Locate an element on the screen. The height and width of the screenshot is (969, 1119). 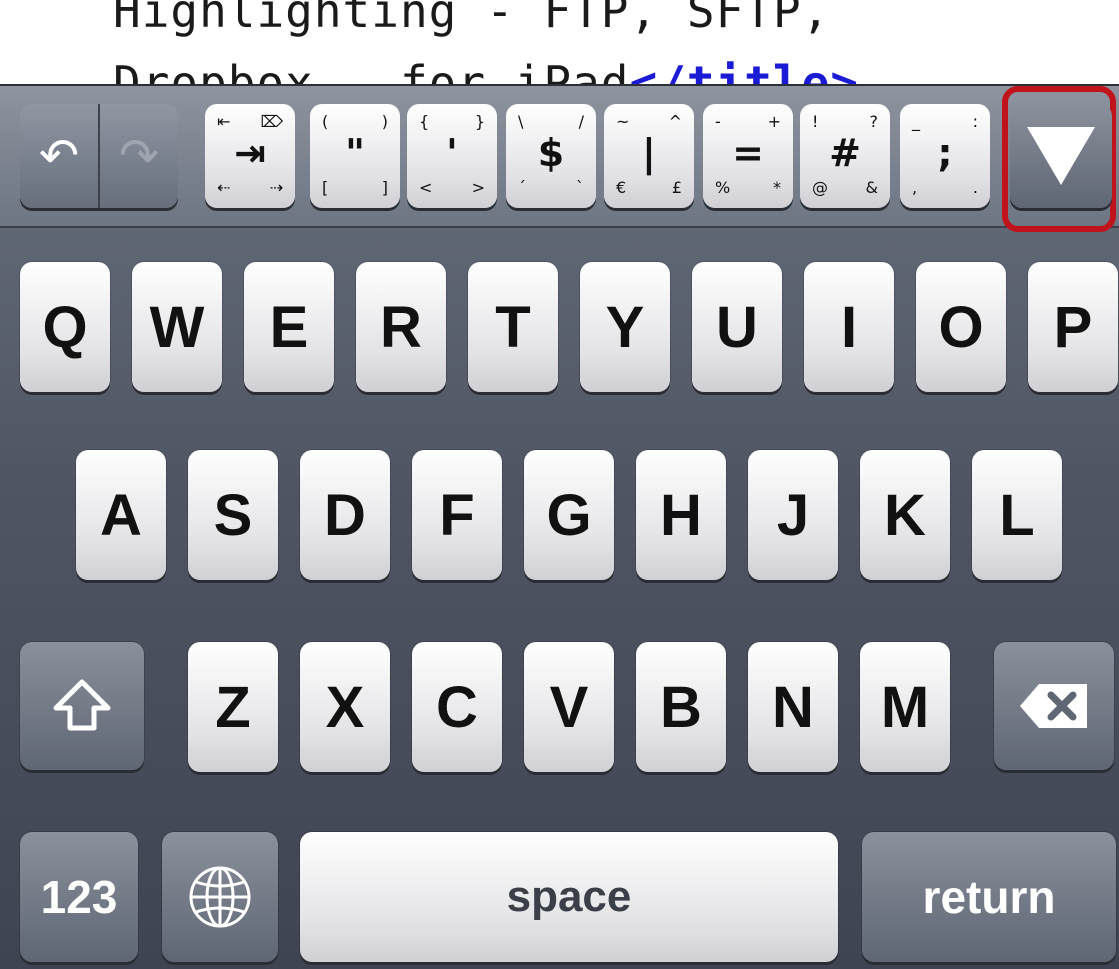
key-v: V is located at coordinates (569, 707).